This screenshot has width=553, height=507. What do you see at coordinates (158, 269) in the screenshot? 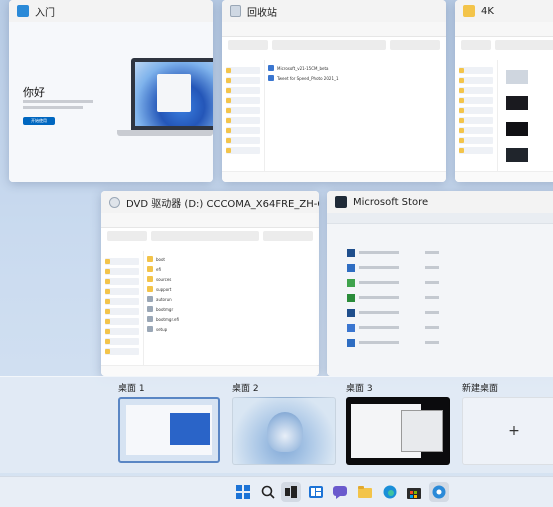
I see `file-name: efi` at bounding box center [158, 269].